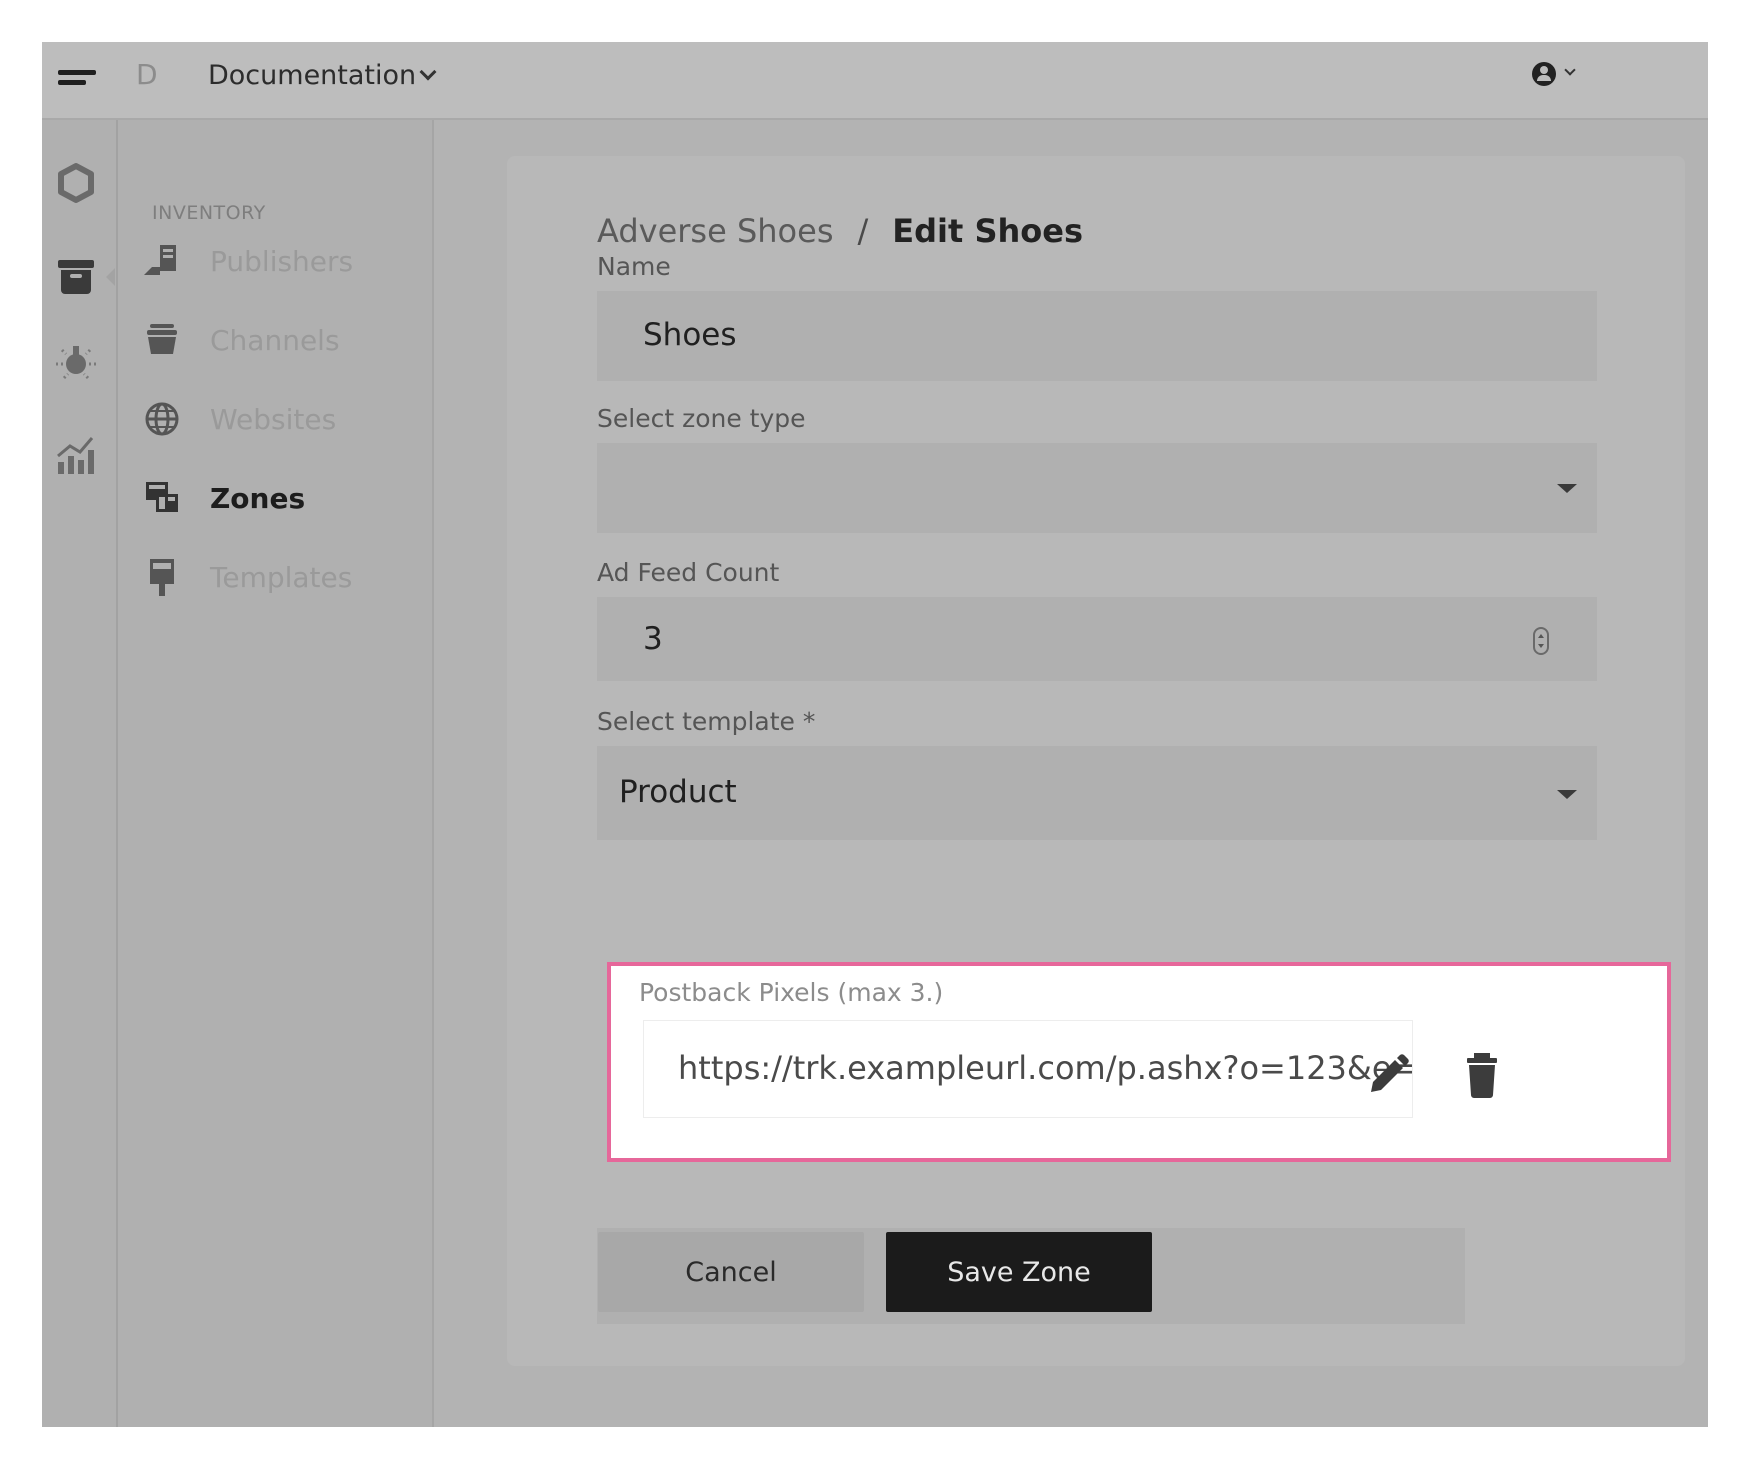 The width and height of the screenshot is (1750, 1462). I want to click on user-menu, so click(1554, 74).